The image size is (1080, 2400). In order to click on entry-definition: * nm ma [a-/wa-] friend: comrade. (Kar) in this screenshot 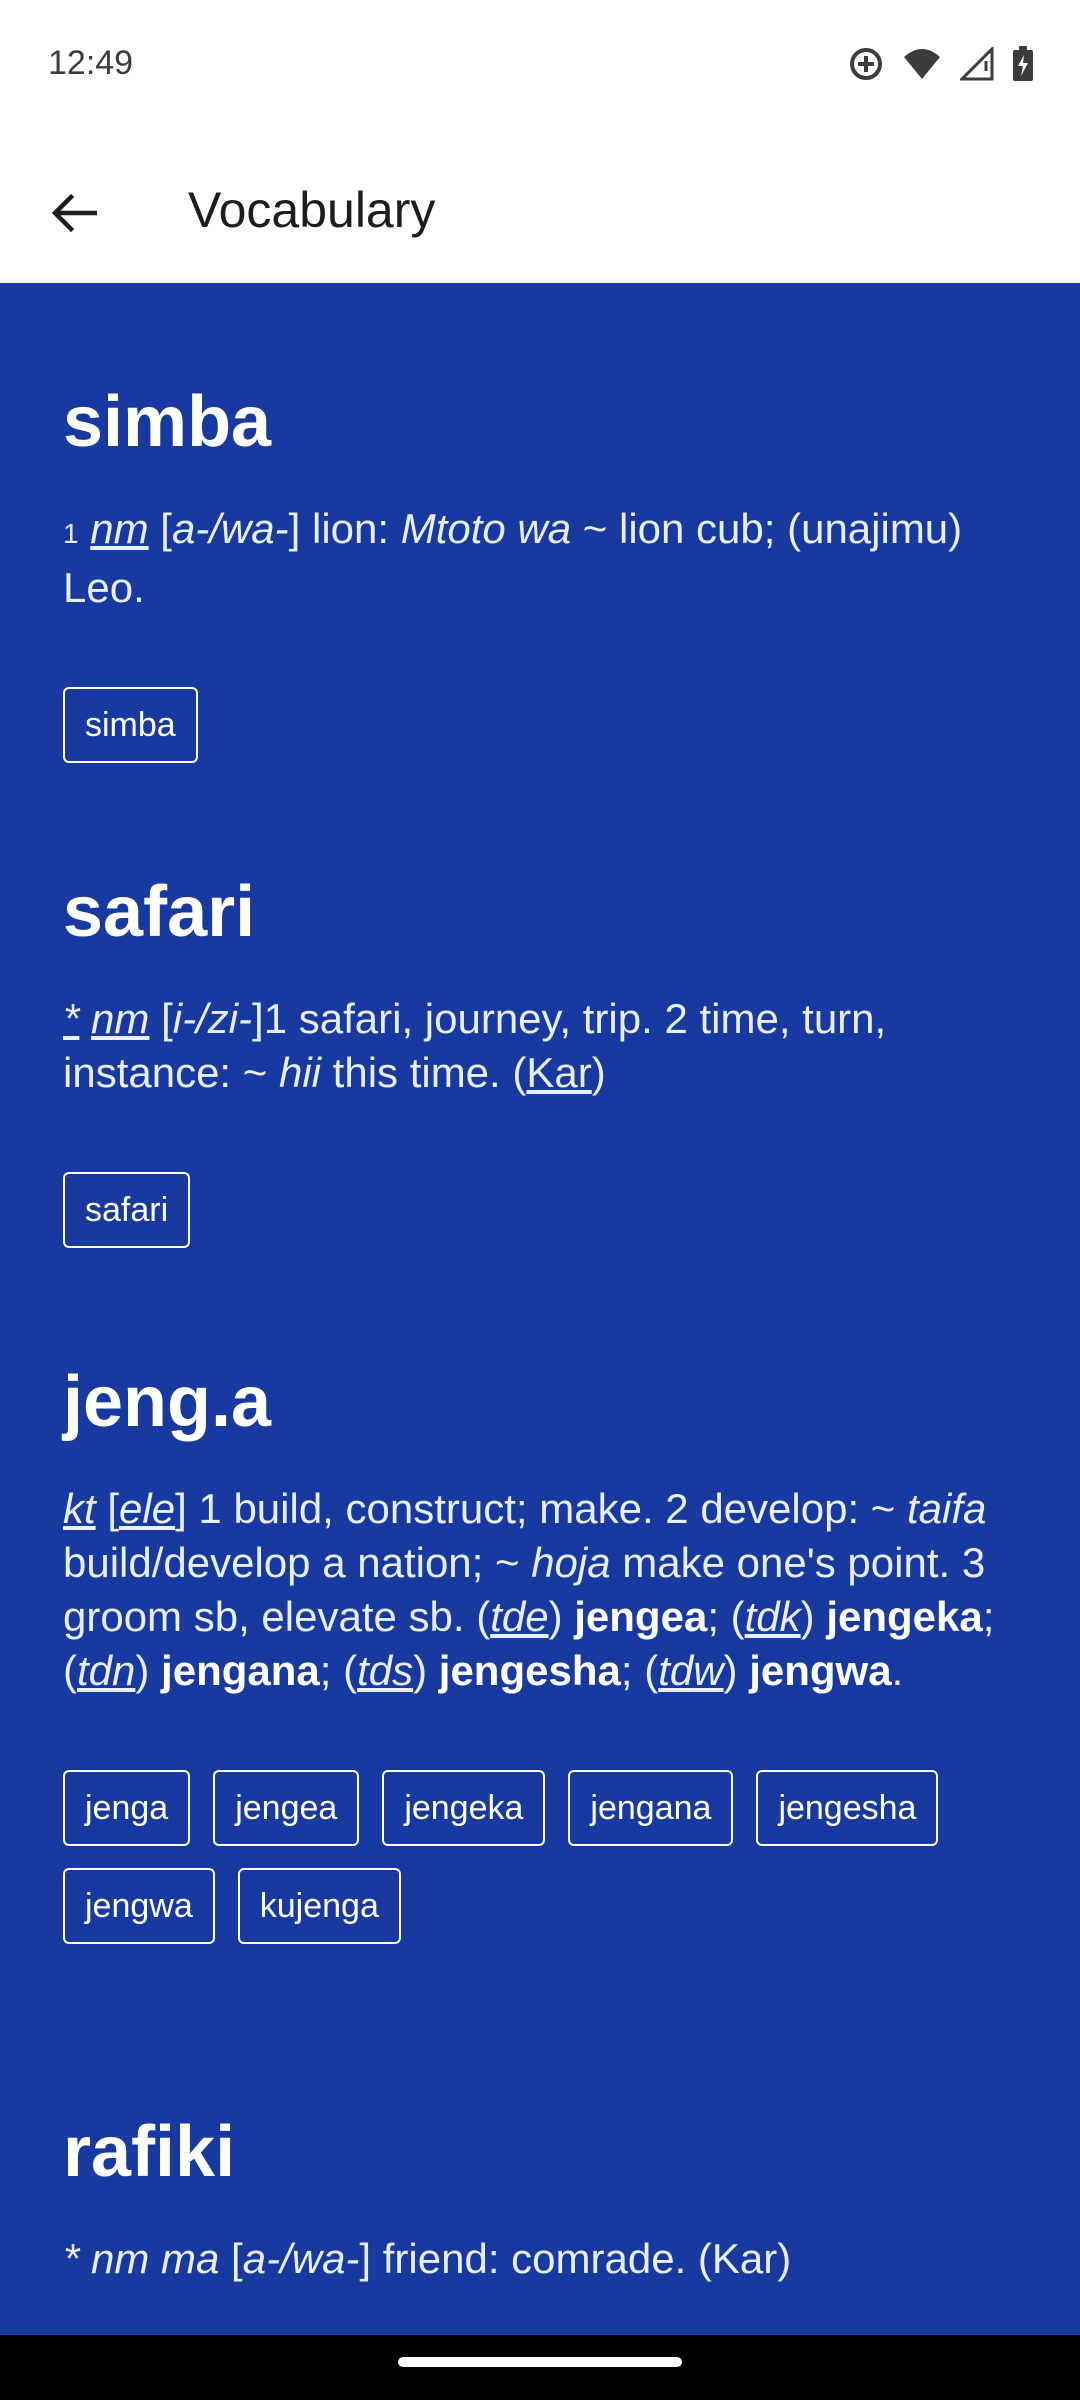, I will do `click(427, 2258)`.